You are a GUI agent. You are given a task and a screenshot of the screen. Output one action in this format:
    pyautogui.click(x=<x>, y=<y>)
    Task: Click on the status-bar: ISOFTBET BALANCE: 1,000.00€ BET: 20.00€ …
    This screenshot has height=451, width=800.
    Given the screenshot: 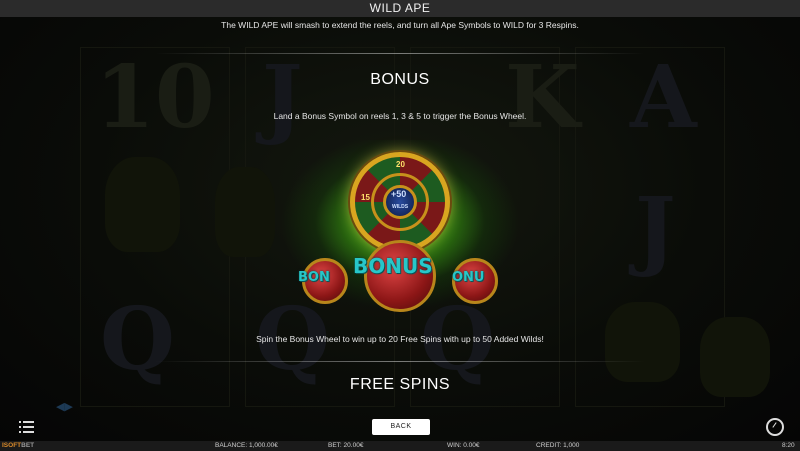 What is the action you would take?
    pyautogui.click(x=400, y=446)
    